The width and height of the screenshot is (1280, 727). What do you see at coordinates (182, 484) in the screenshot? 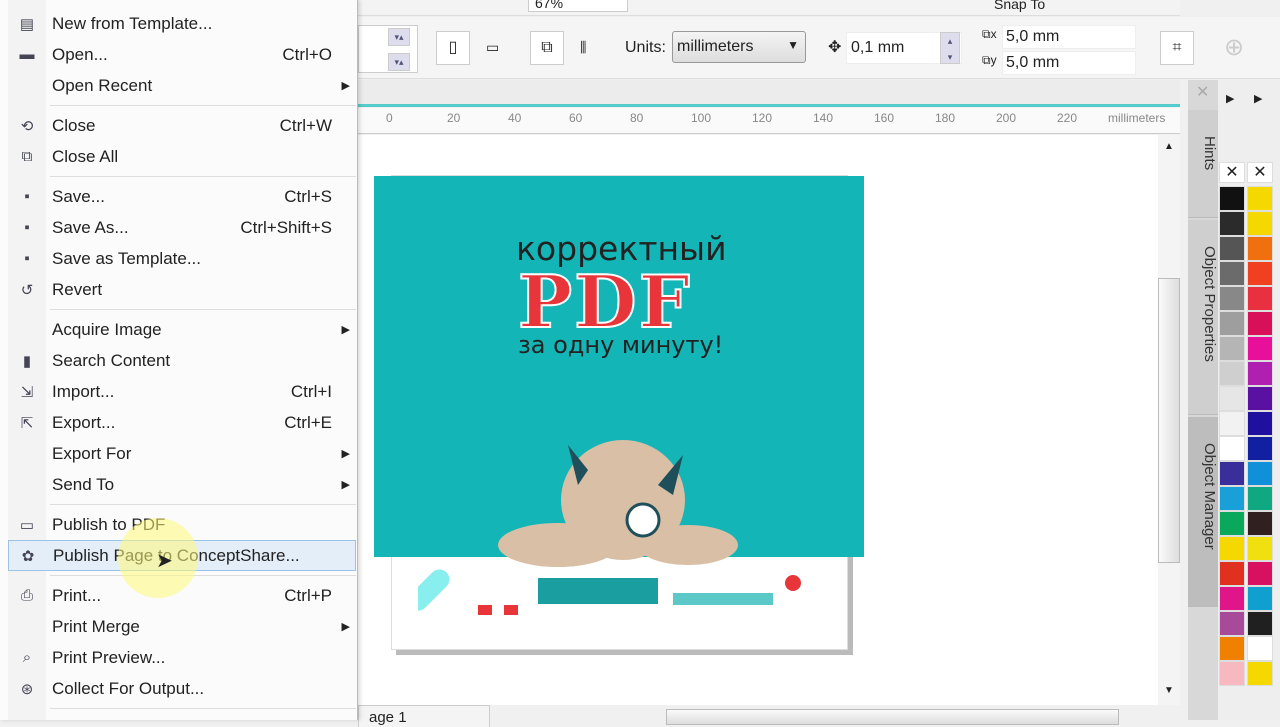
I see `menu-item-send-to: Send To ▶` at bounding box center [182, 484].